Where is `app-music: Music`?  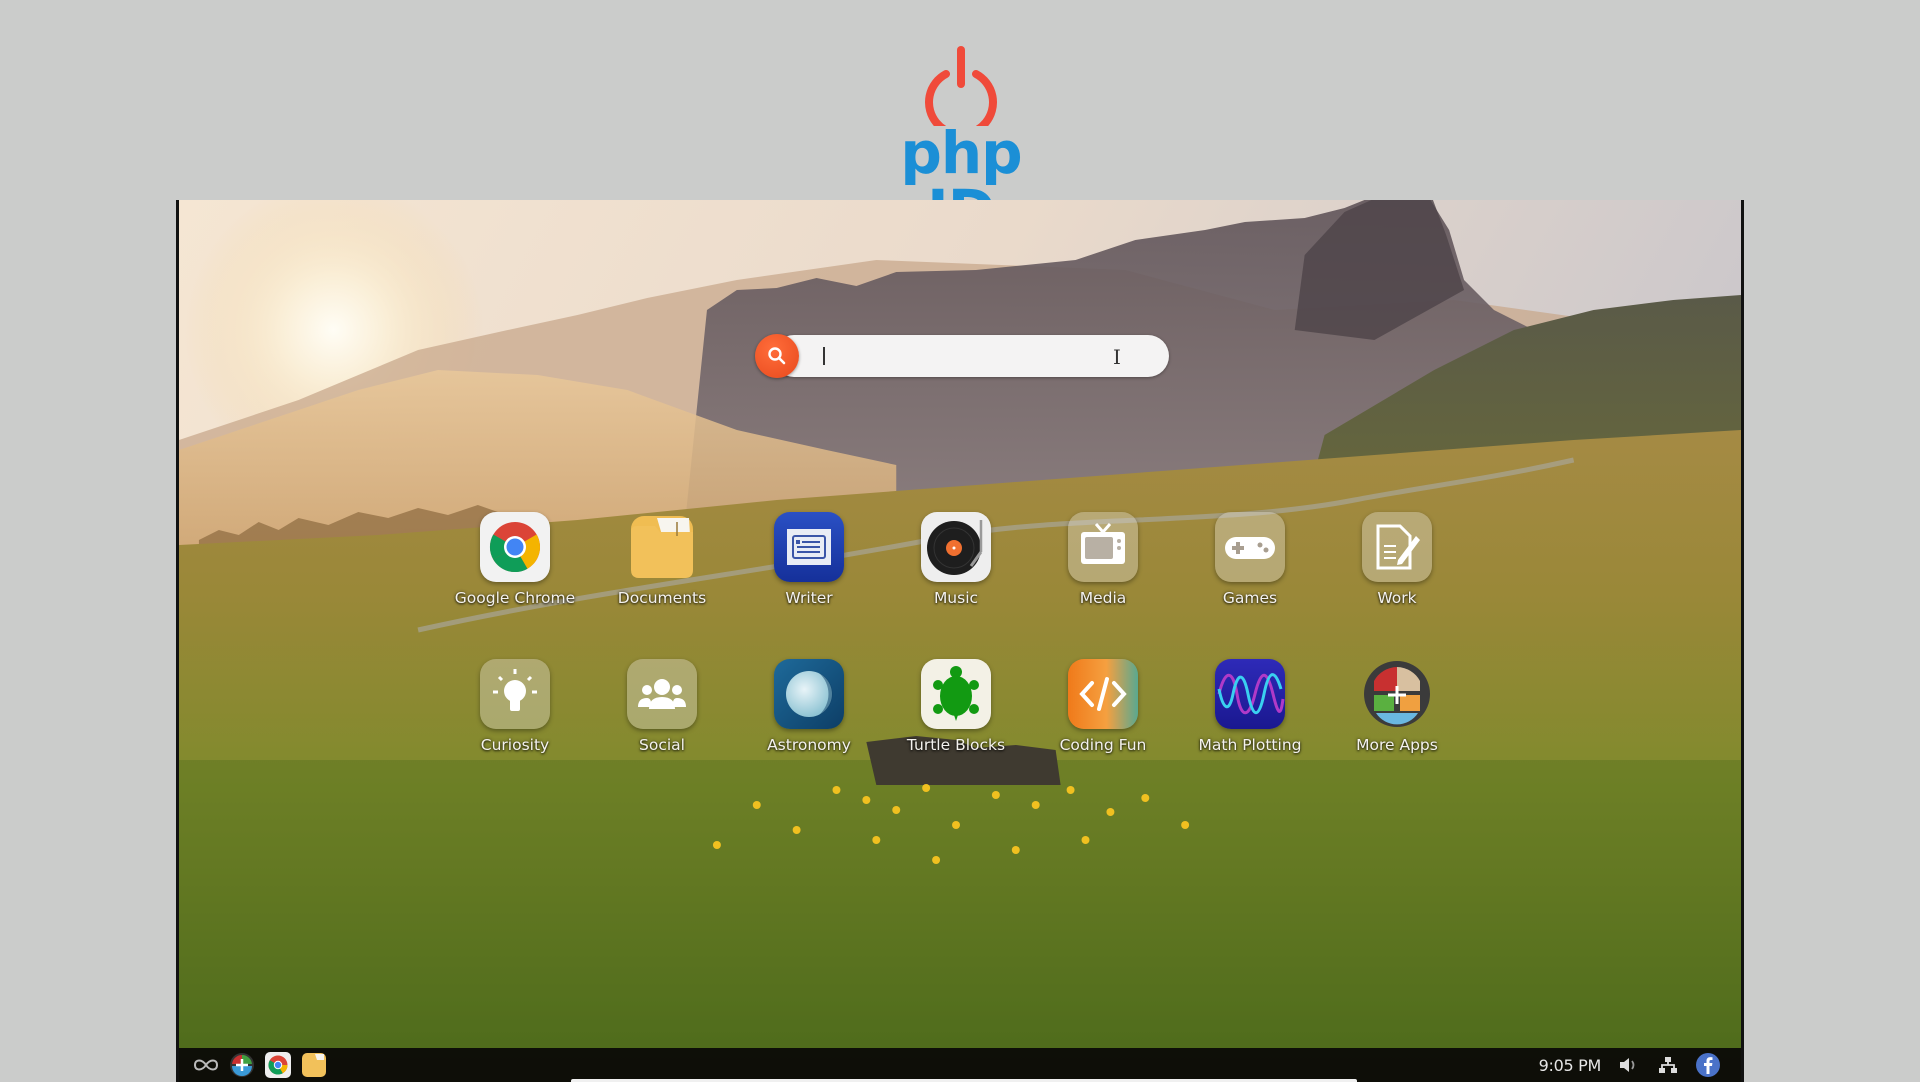 app-music: Music is located at coordinates (956, 559).